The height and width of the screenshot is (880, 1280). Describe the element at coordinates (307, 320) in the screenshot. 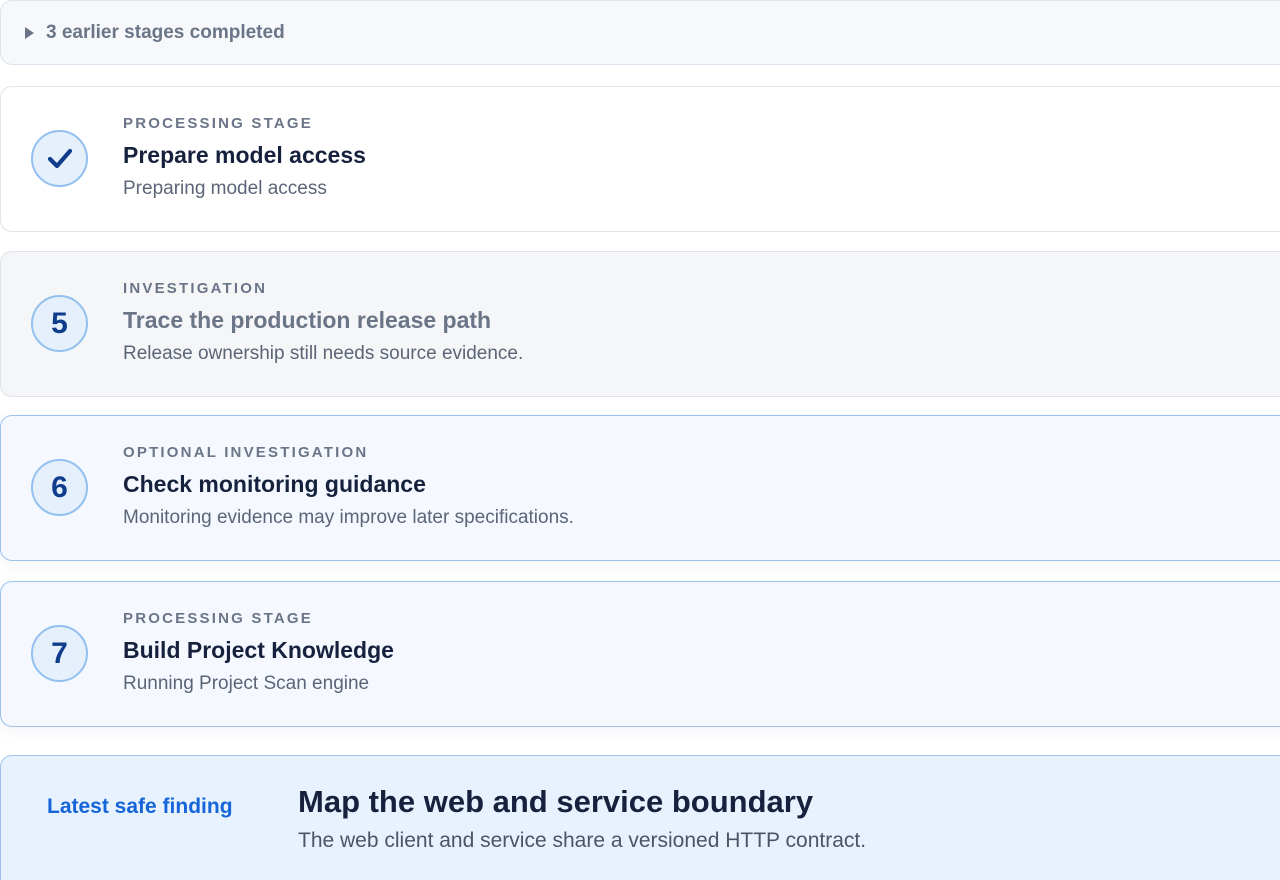

I see `stage-title: Trace the production release path` at that location.